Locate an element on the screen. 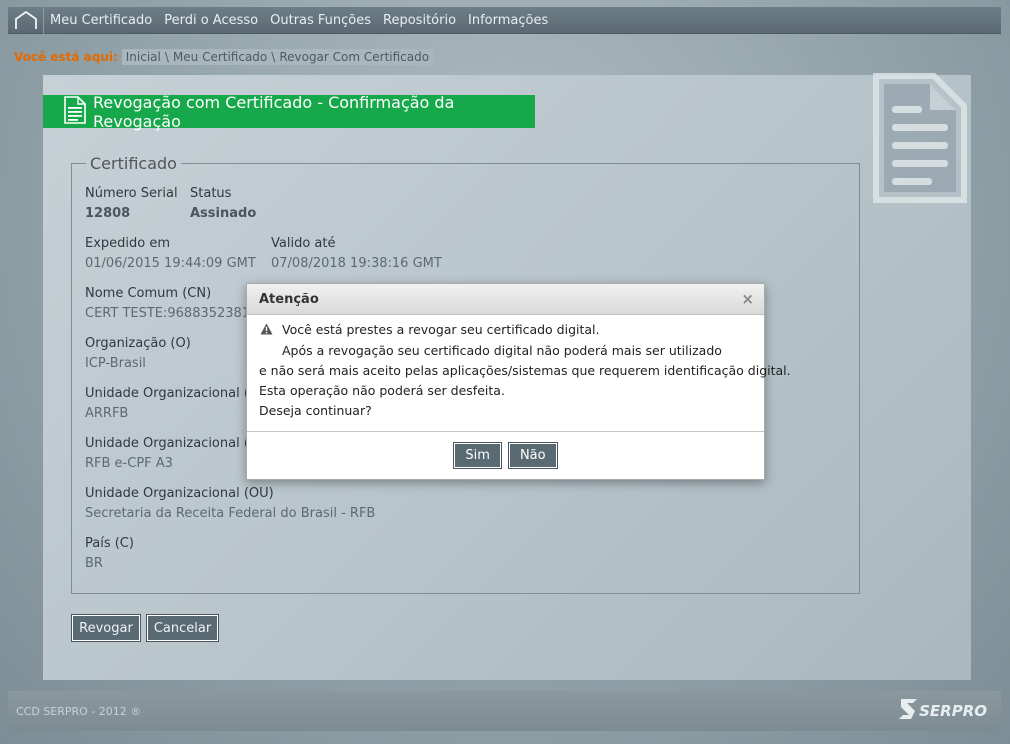 This screenshot has height=744, width=1010. certificate-legend: Certificado is located at coordinates (133, 163).